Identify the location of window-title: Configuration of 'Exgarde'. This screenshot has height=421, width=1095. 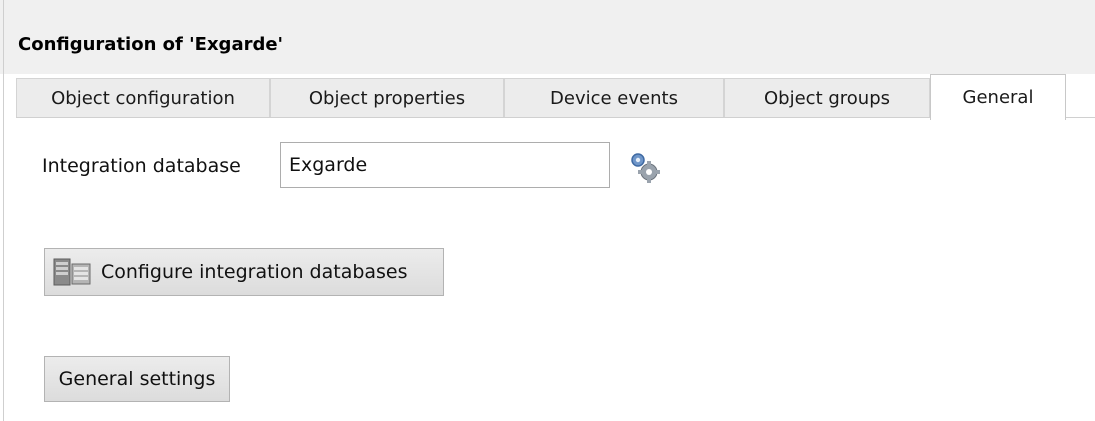
(151, 44).